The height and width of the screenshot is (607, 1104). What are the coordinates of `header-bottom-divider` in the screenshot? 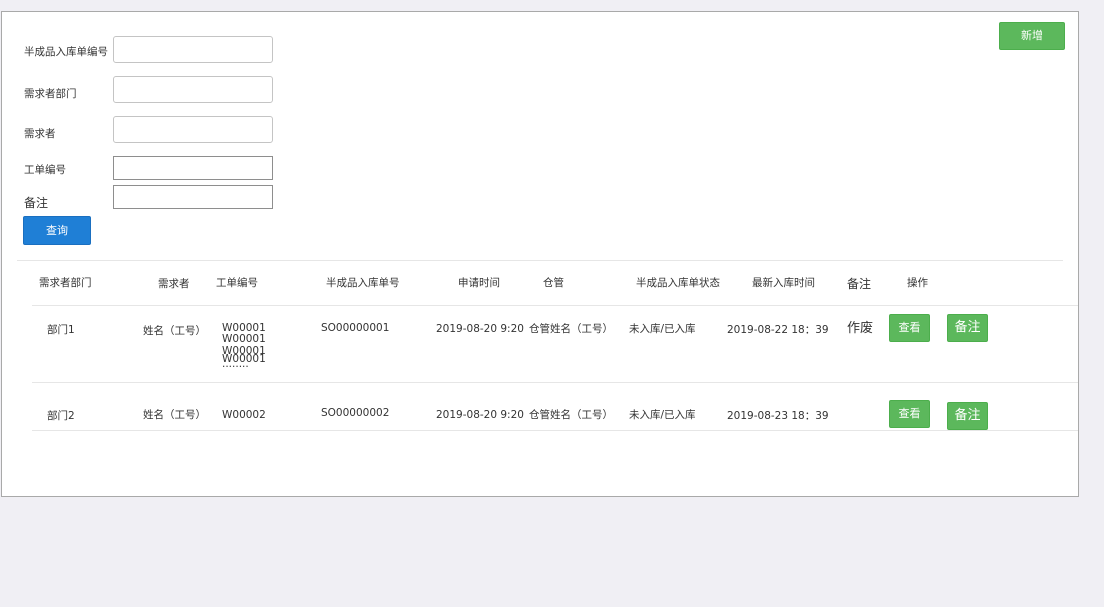 It's located at (555, 305).